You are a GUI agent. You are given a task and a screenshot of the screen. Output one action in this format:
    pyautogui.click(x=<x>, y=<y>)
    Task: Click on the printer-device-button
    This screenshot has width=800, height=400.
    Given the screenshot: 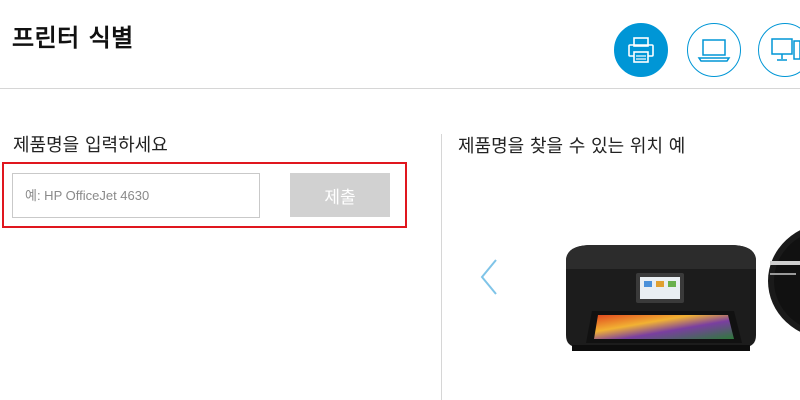 What is the action you would take?
    pyautogui.click(x=641, y=50)
    